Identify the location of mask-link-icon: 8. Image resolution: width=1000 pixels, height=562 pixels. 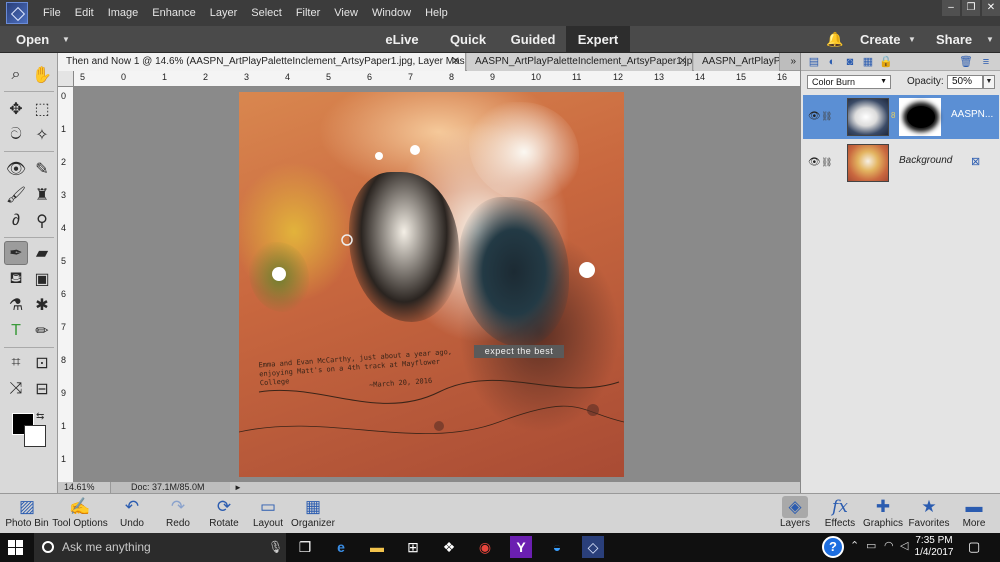
(893, 115).